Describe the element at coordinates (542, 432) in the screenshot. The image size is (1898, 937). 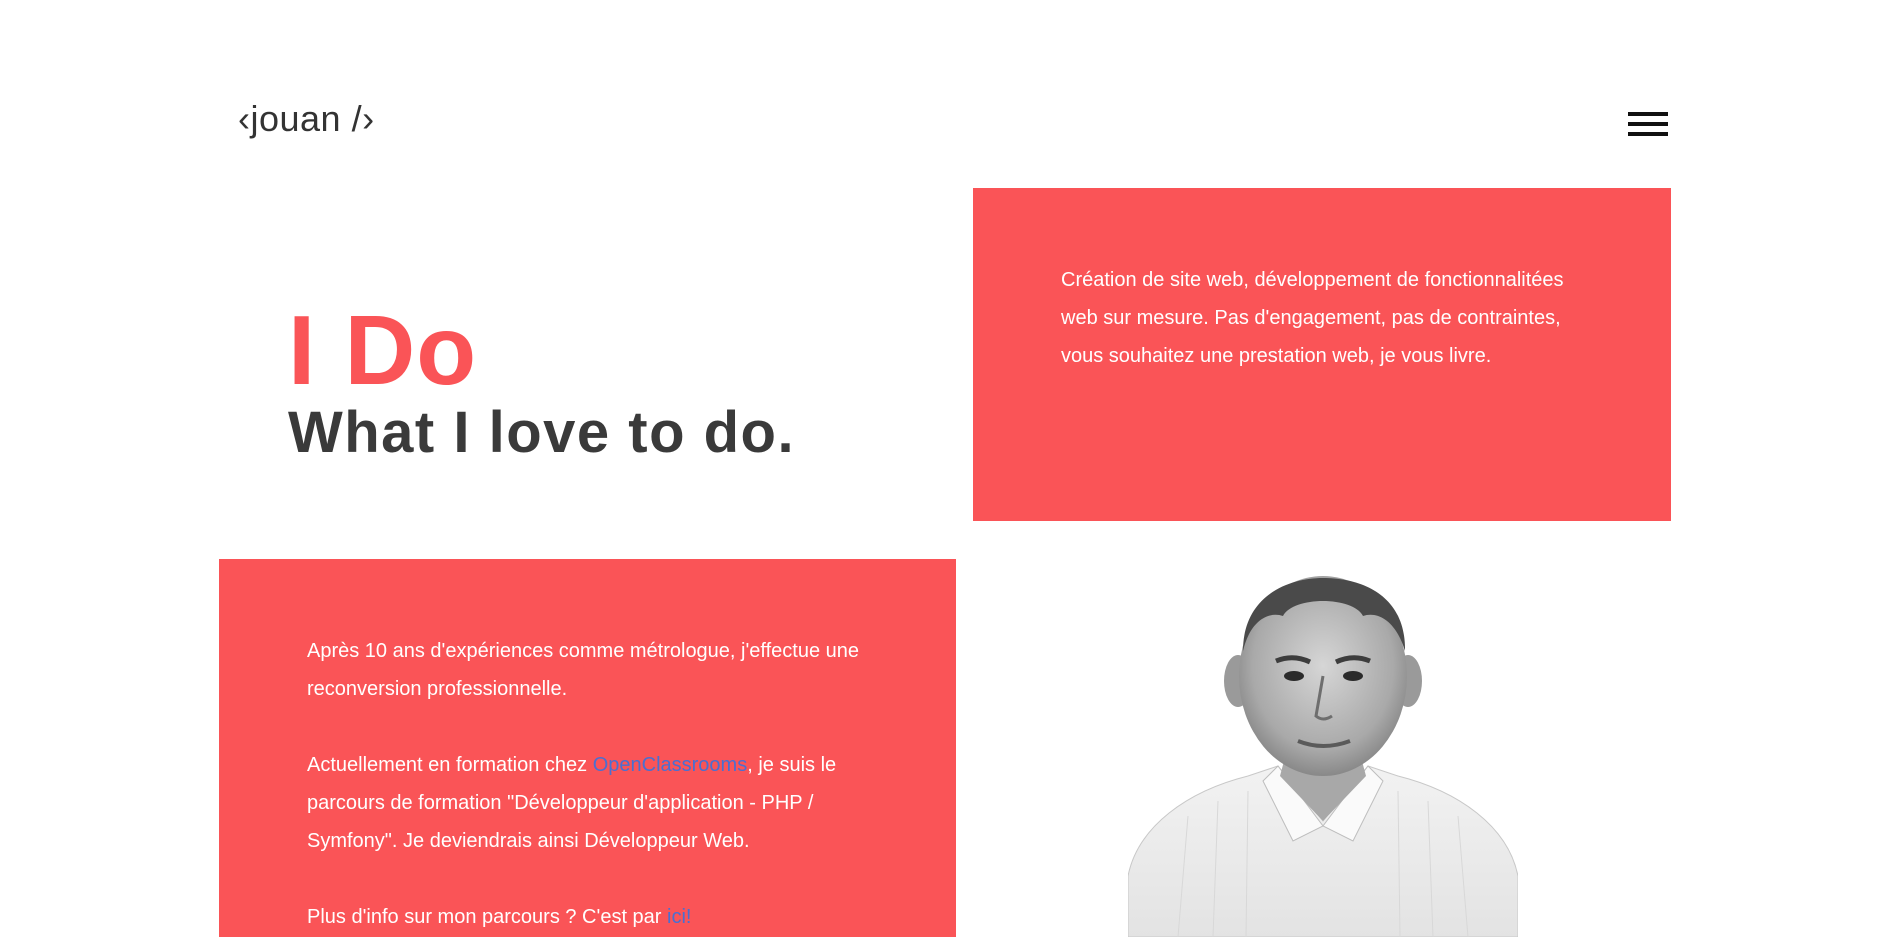
I see `hero-subtitle: What I love to do.` at that location.